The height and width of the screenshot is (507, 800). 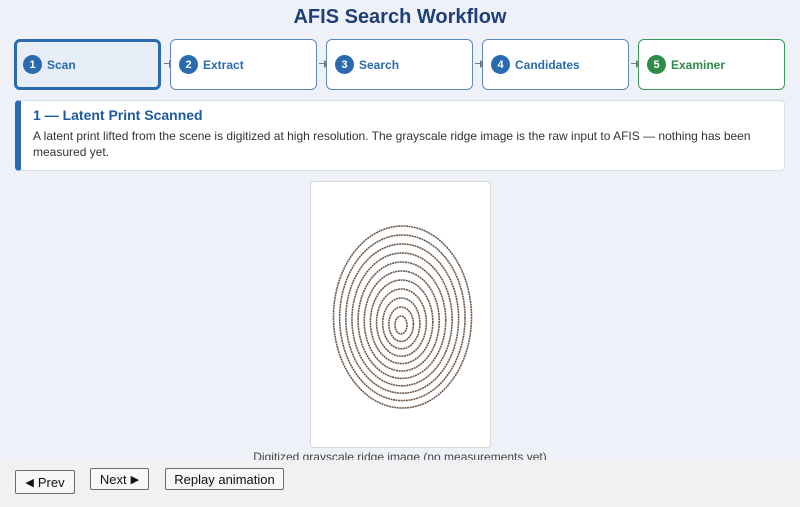 I want to click on prev-button: ◀ Prev, so click(x=45, y=482).